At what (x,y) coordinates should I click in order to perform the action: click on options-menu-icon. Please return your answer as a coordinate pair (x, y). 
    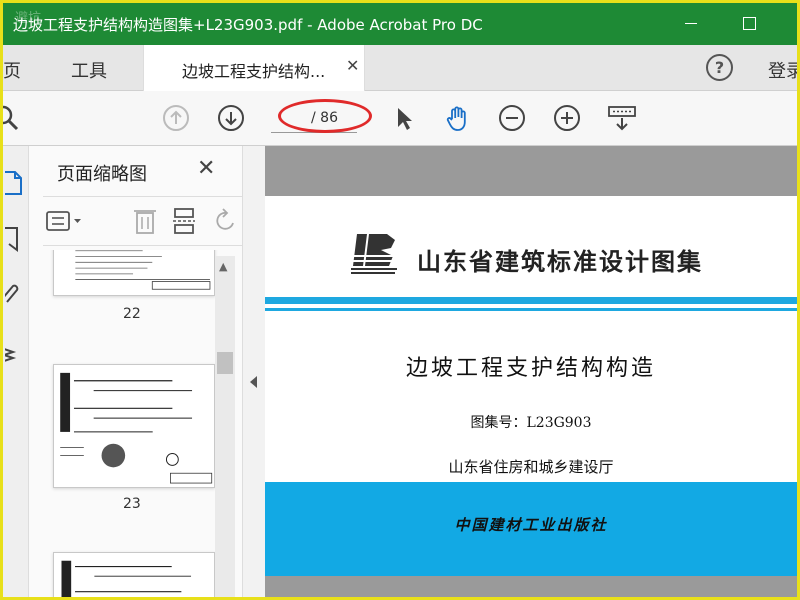
    Looking at the image, I should click on (65, 221).